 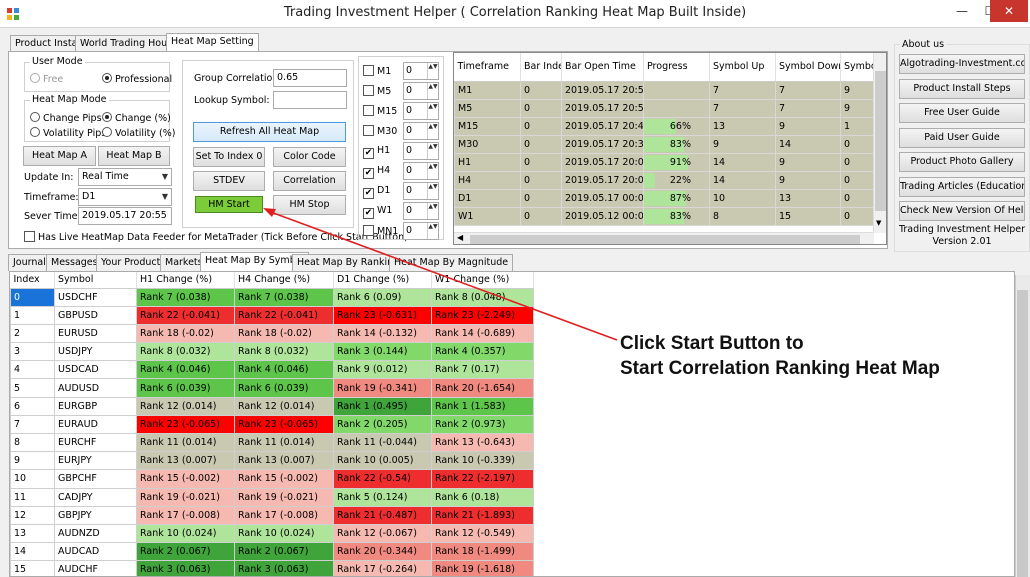 I want to click on annotation-arrow, so click(x=440, y=274).